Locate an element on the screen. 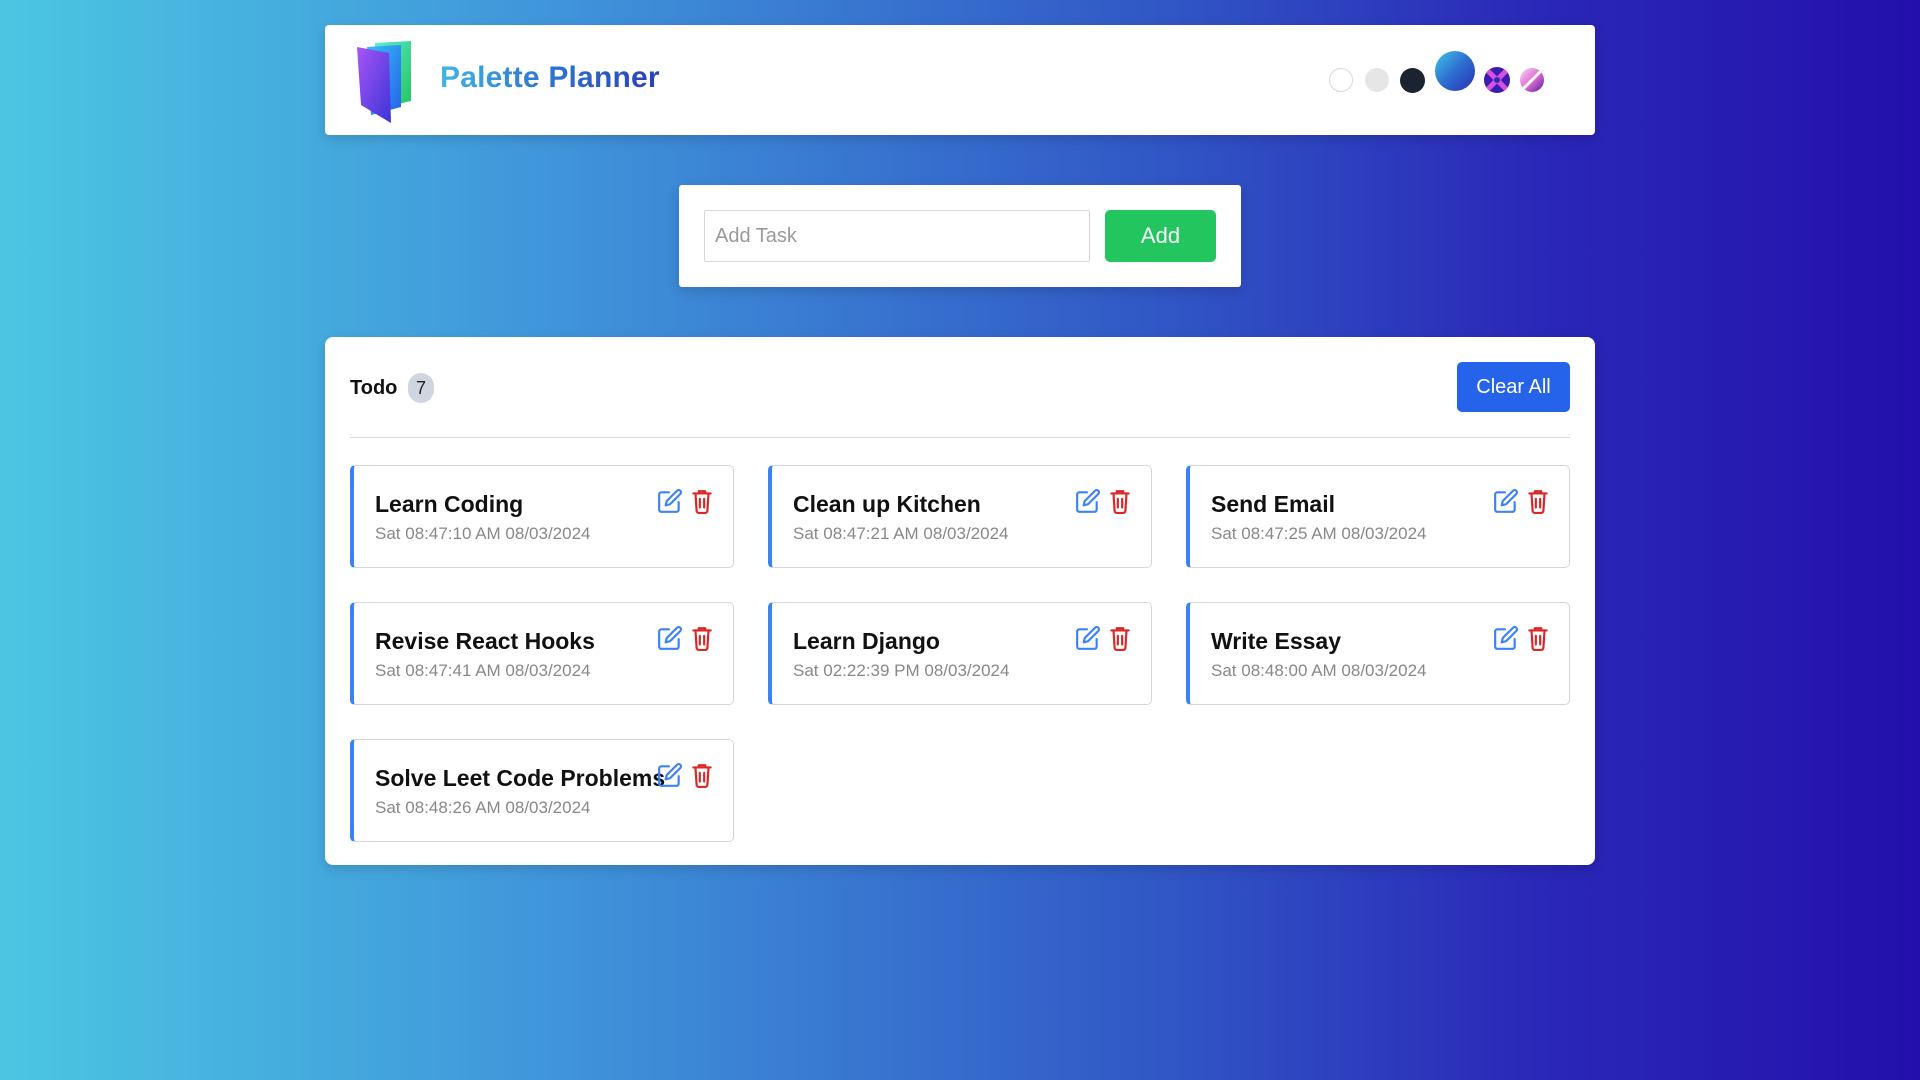 The image size is (1920, 1080). task-timestamp: Sat 08:48:00 AM 08/03/2024 is located at coordinates (1319, 670).